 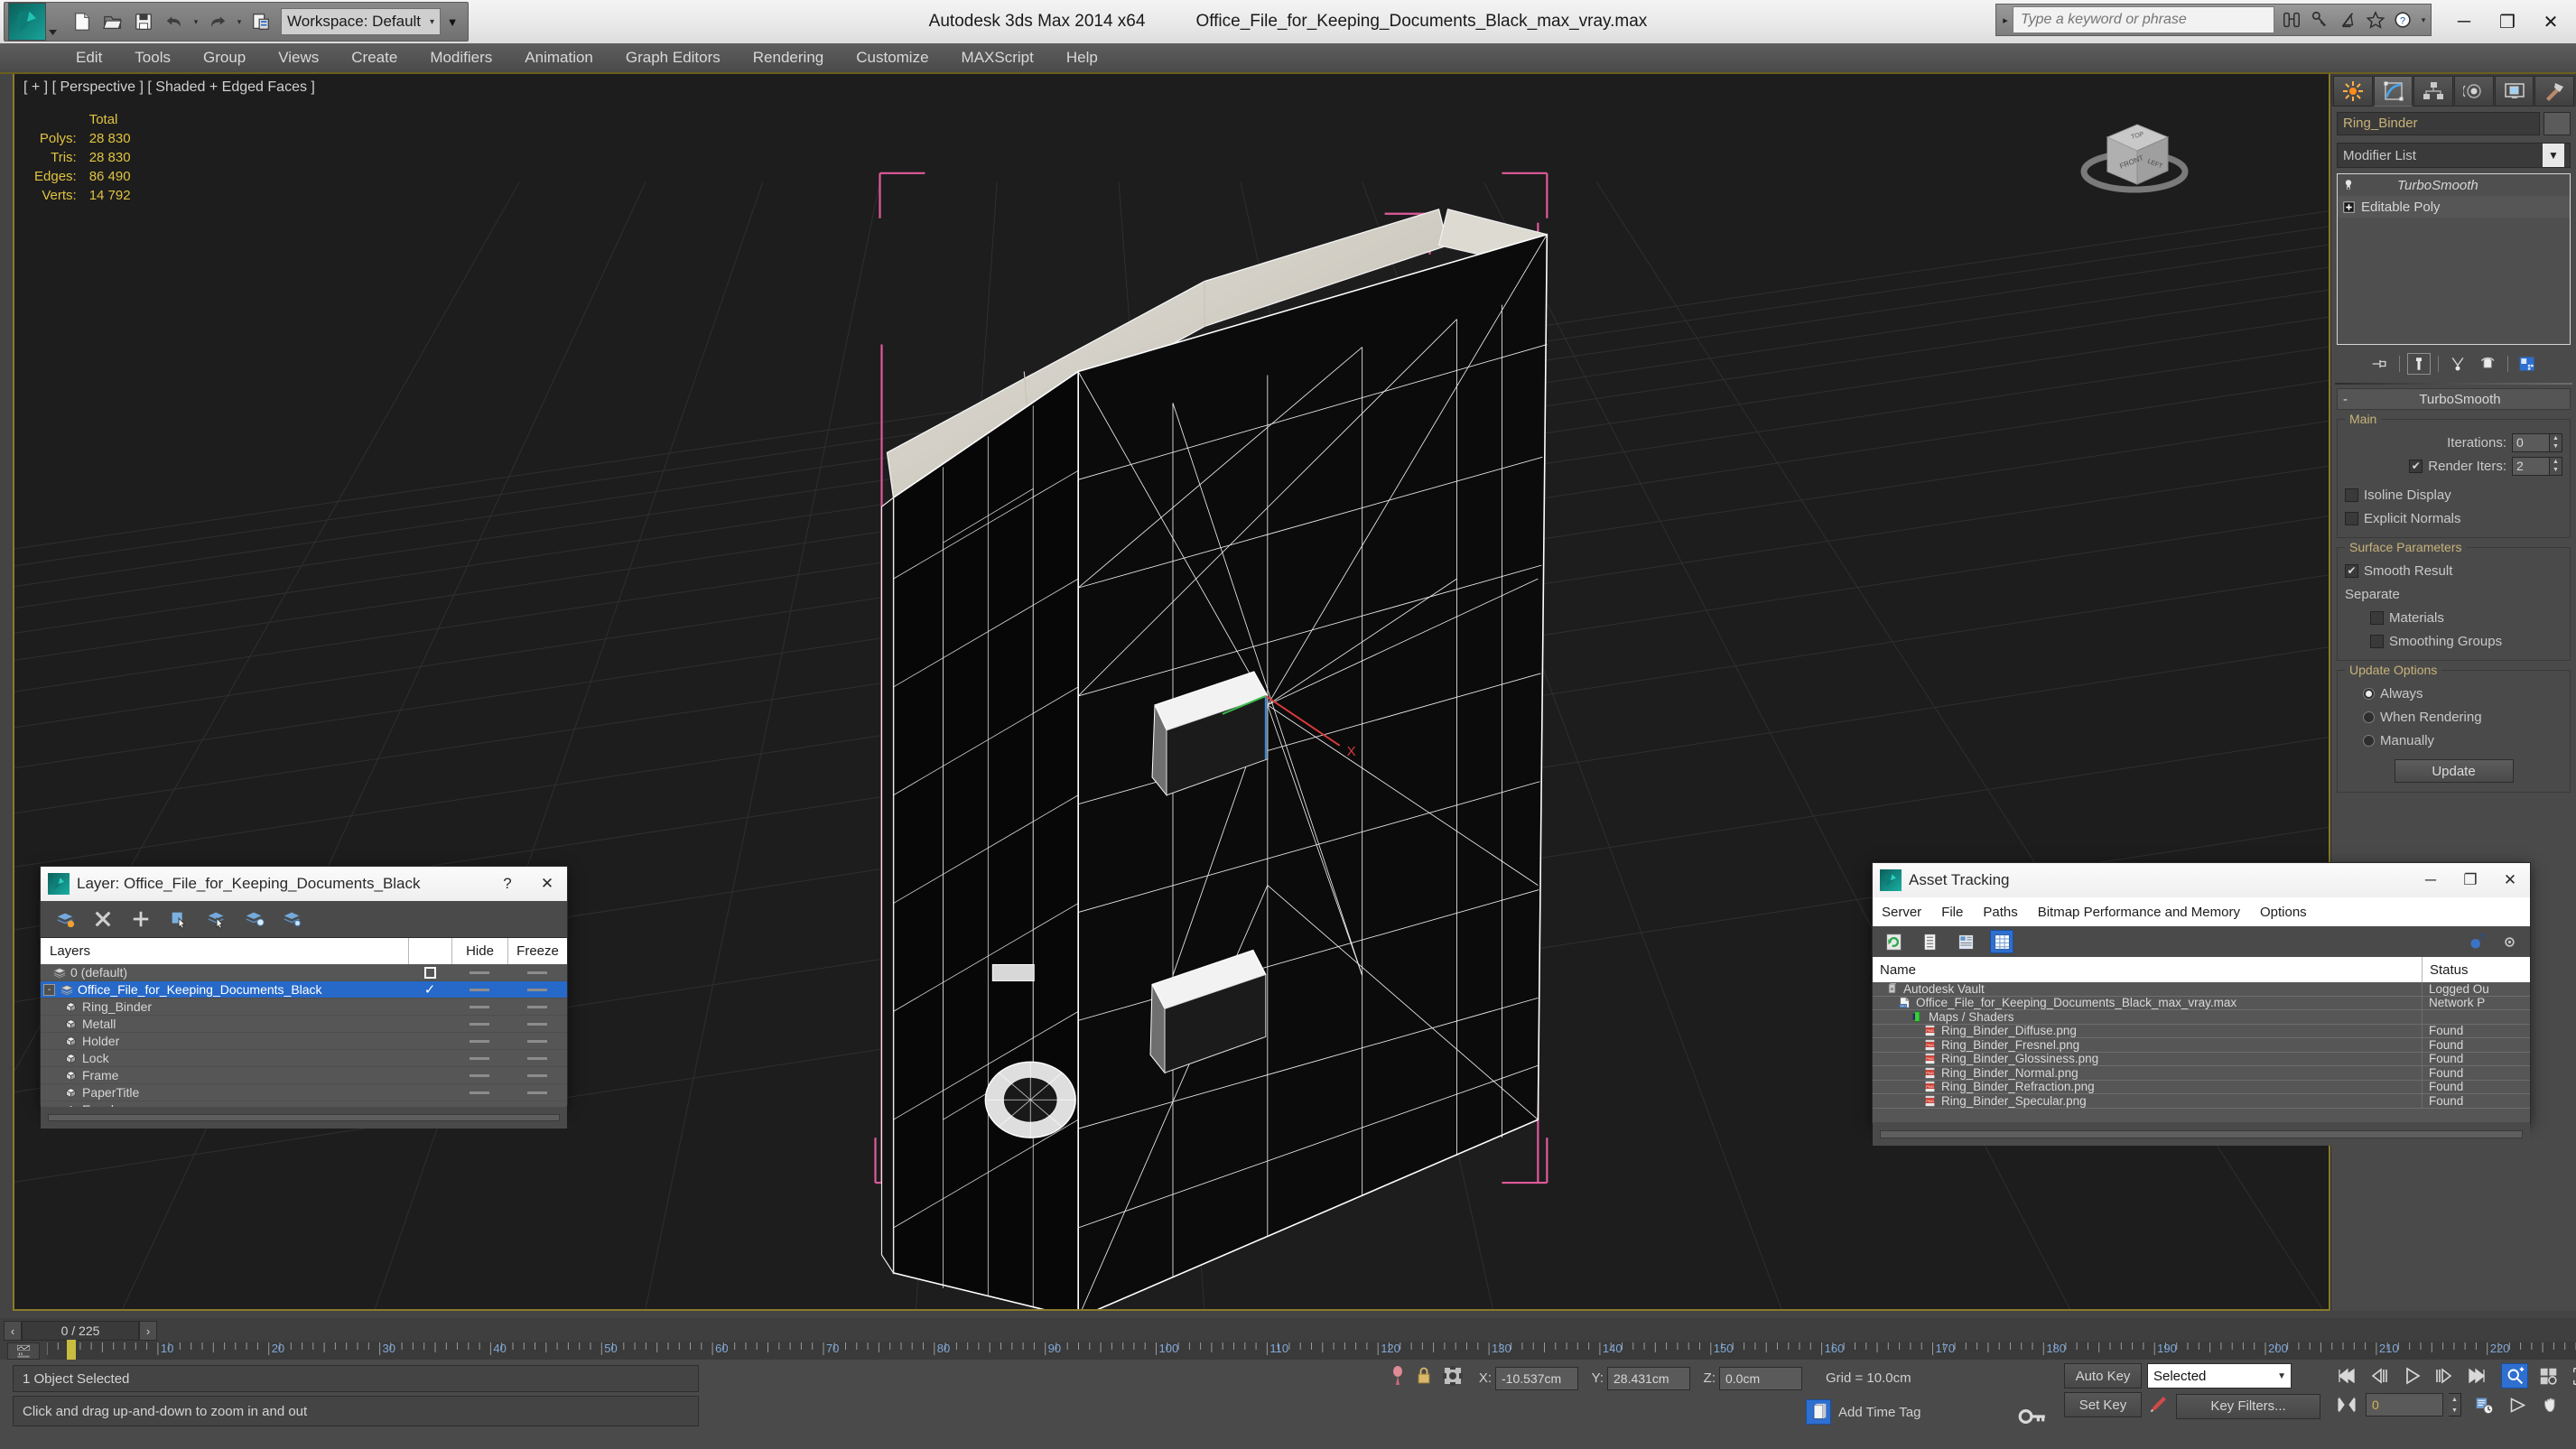 I want to click on layer-close-button: ✕, so click(x=547, y=884).